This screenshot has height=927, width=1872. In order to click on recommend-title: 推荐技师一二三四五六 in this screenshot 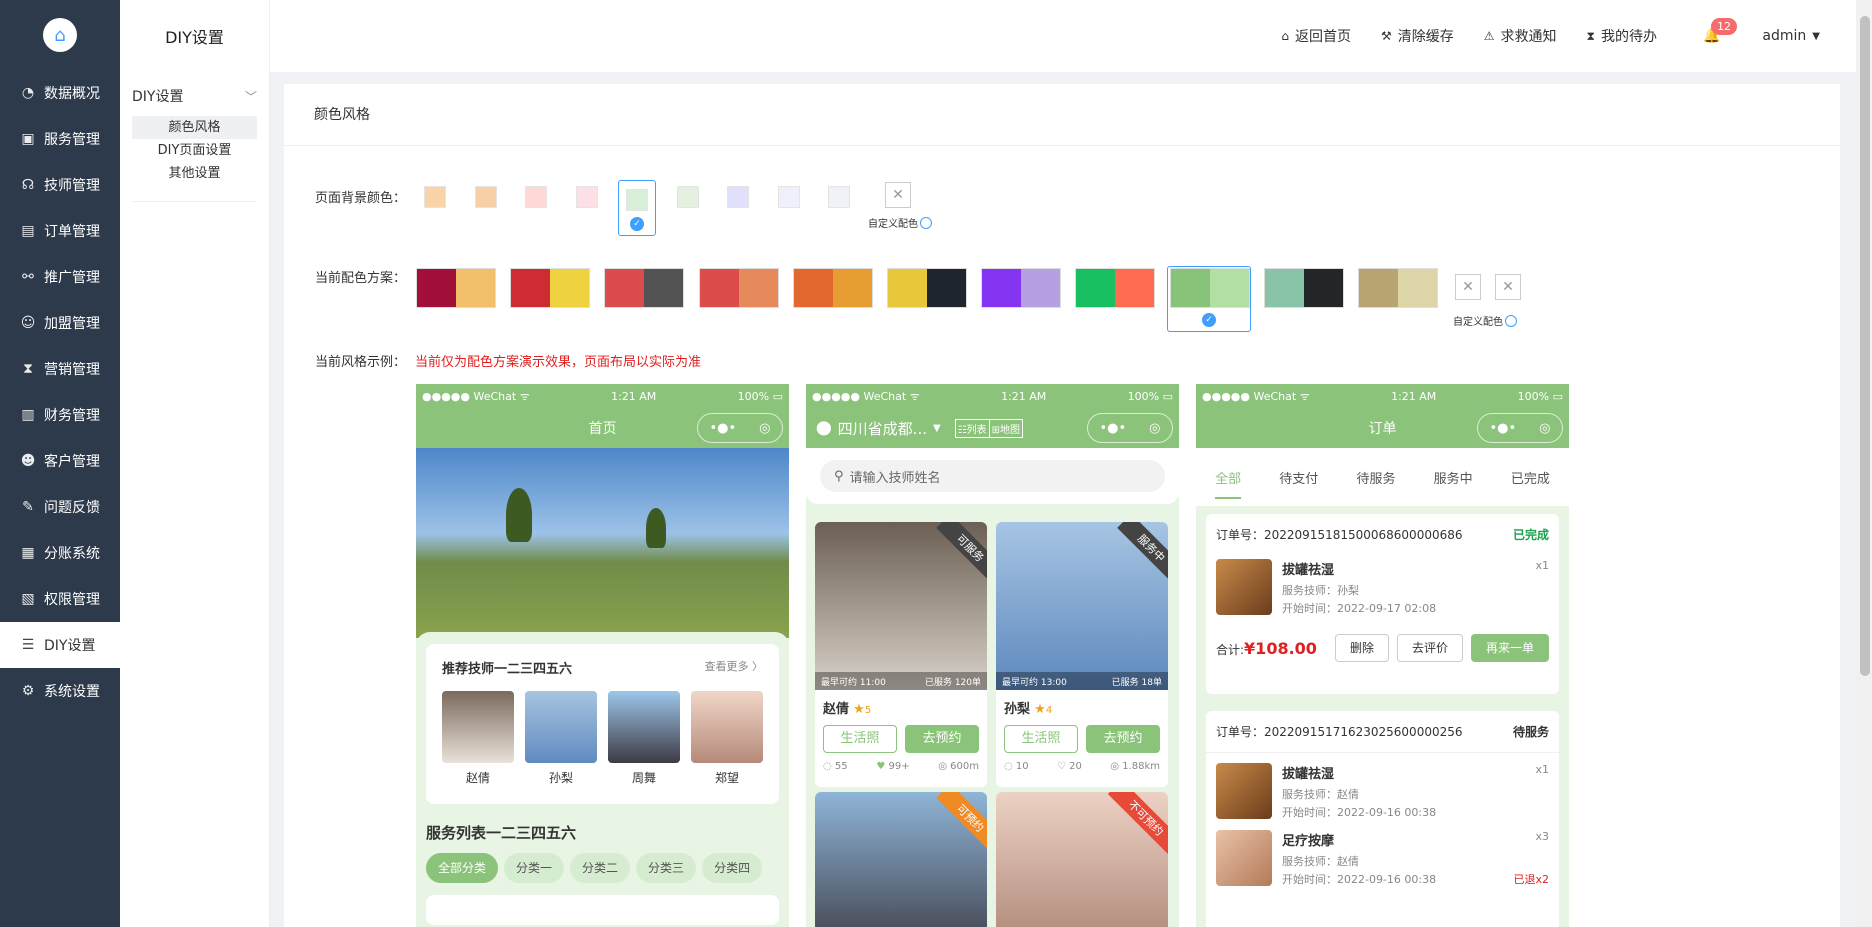, I will do `click(507, 669)`.